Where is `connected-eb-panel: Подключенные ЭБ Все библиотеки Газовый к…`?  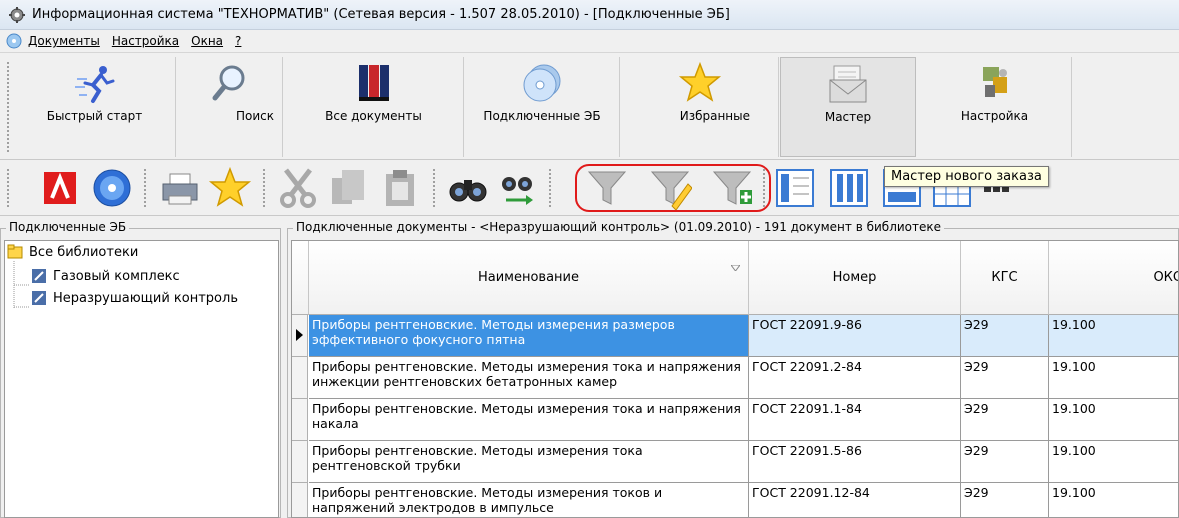 connected-eb-panel: Подключенные ЭБ Все библиотеки Газовый к… is located at coordinates (140, 369).